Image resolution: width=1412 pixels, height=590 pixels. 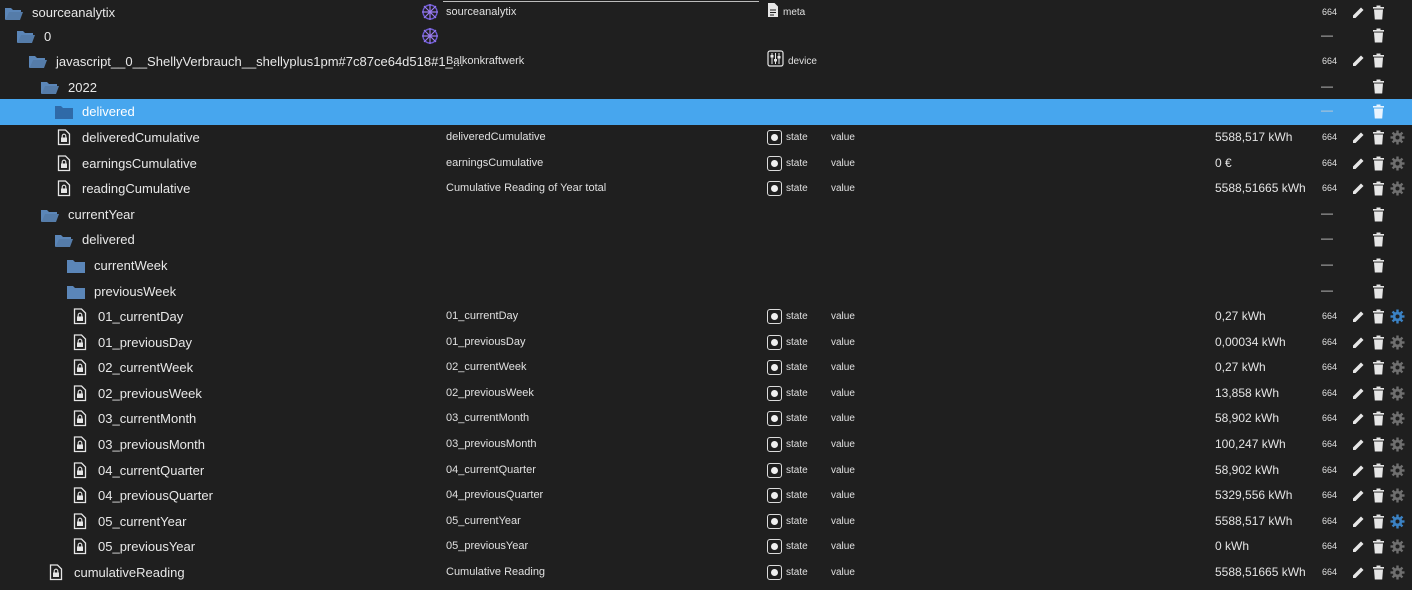 What do you see at coordinates (1232, 547) in the screenshot?
I see `object-value: 0 kWh` at bounding box center [1232, 547].